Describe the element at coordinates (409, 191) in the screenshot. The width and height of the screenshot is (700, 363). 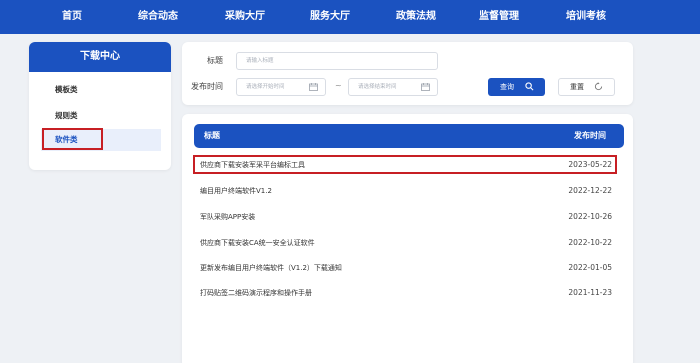
I see `table-row: 编目用户终端软件V1.2 2022-12-22` at that location.